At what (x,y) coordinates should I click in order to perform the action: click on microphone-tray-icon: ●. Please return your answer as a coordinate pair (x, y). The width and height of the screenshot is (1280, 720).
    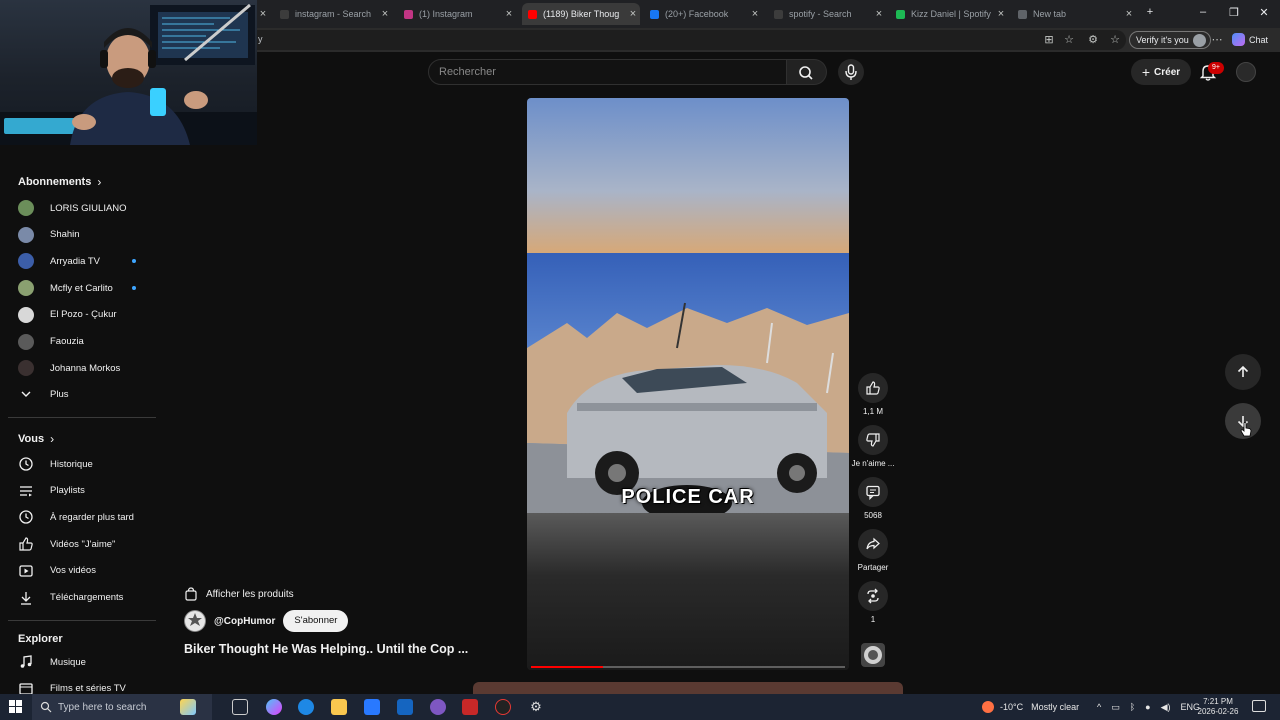
    Looking at the image, I should click on (1147, 707).